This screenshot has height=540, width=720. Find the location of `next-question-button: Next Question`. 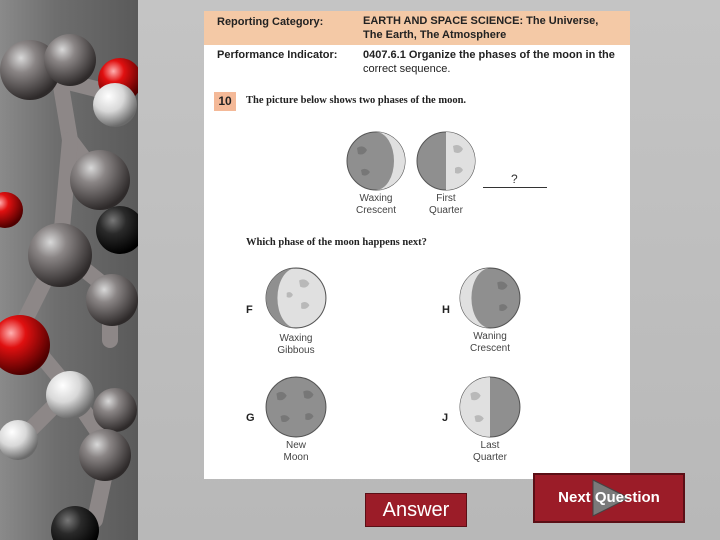

next-question-button: Next Question is located at coordinates (609, 498).